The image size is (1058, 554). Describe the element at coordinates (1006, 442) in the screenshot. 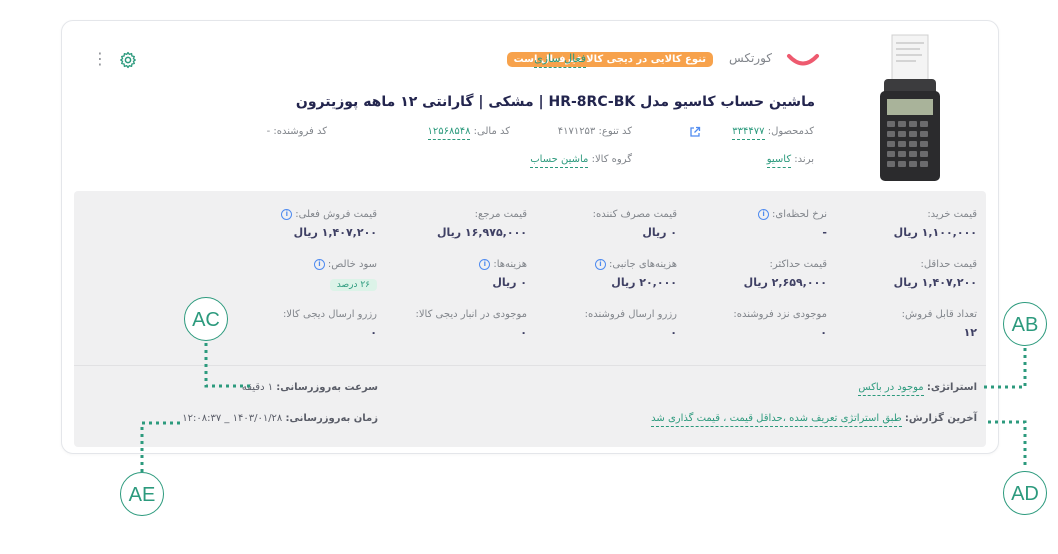

I see `connector-ad` at that location.